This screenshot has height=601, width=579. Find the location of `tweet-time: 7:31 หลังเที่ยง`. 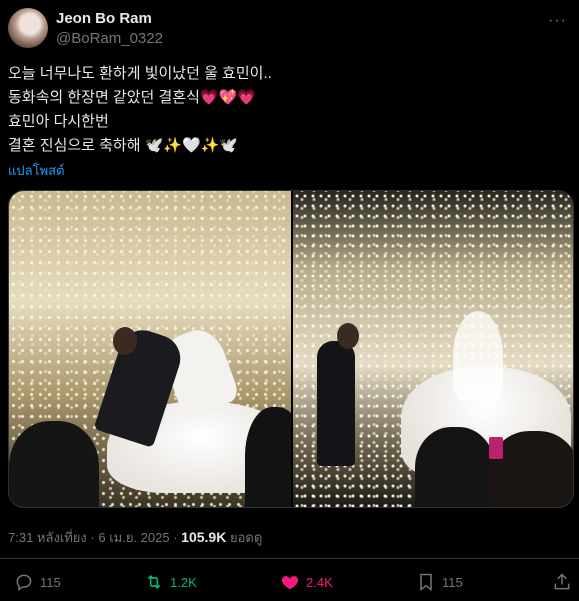

tweet-time: 7:31 หลังเที่ยง is located at coordinates (47, 537).